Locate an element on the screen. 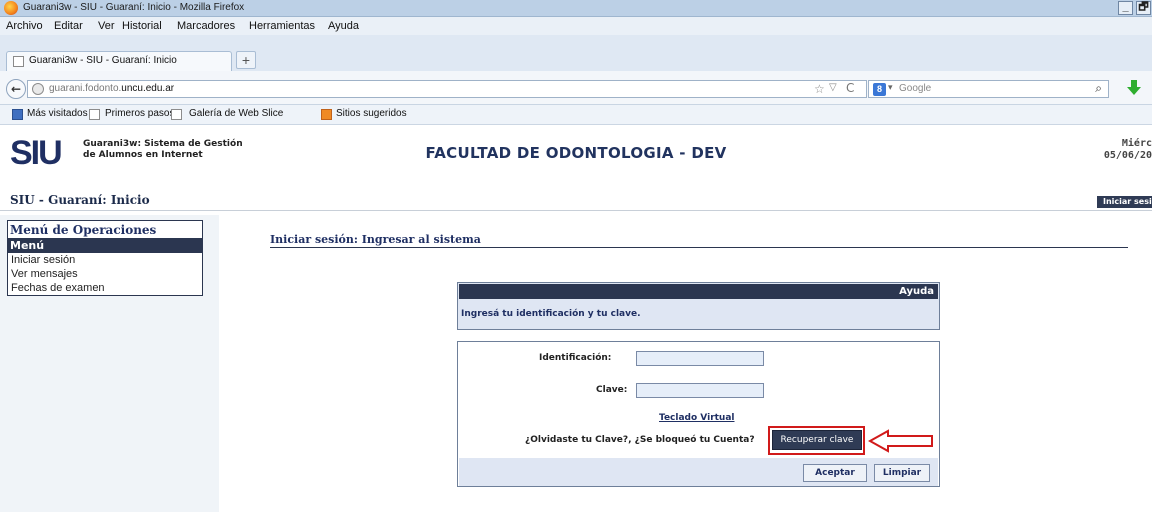 The image size is (1152, 512). bookmark-suggested-sites: Sitios sugeridos is located at coordinates (371, 113).